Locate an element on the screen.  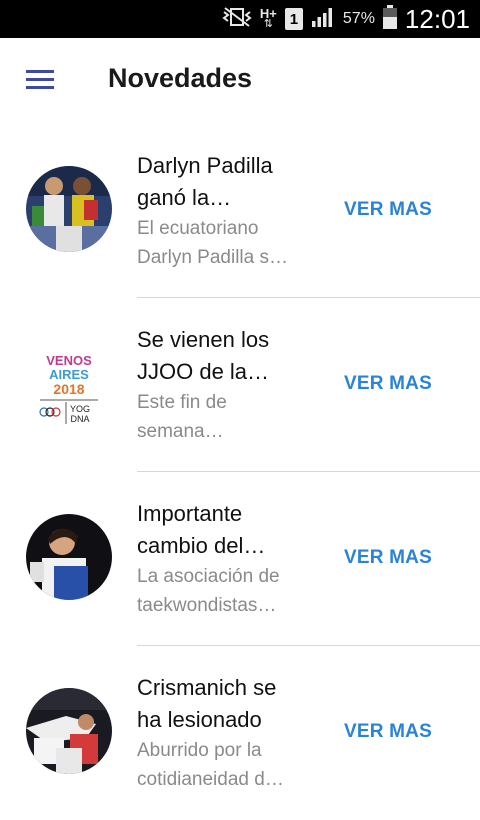
status-bar: H+ ⇅ 1 57% 12:01 is located at coordinates (240, 19).